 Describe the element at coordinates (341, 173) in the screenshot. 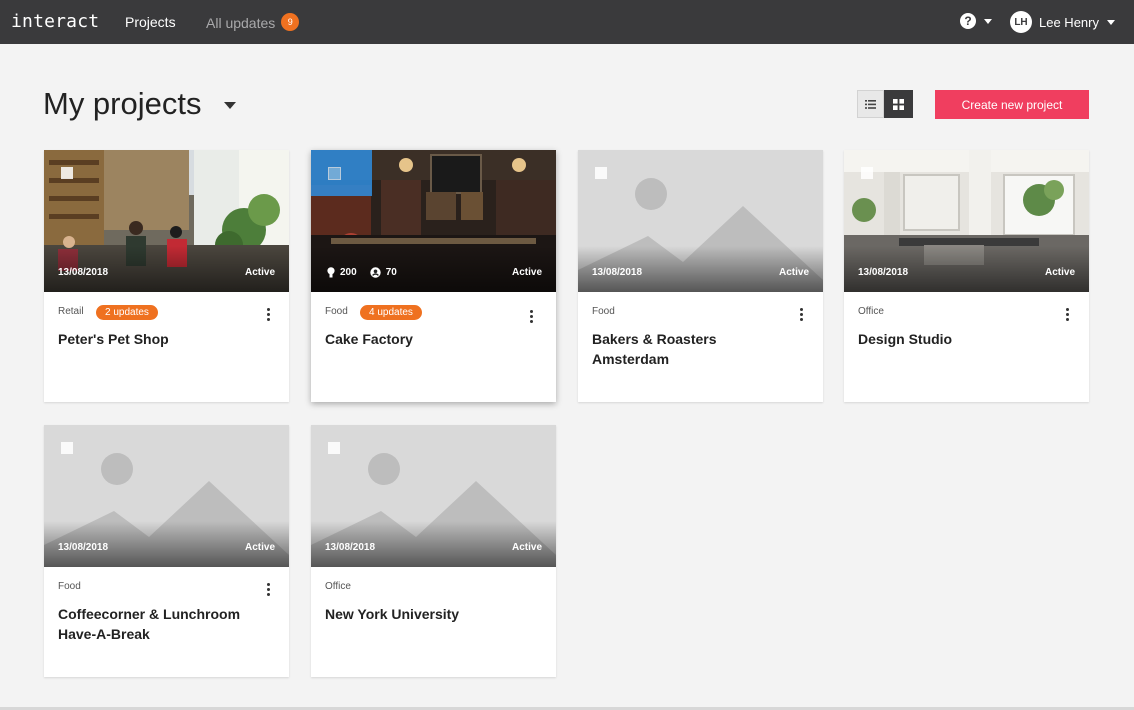

I see `selected-checkbox-overlay` at that location.